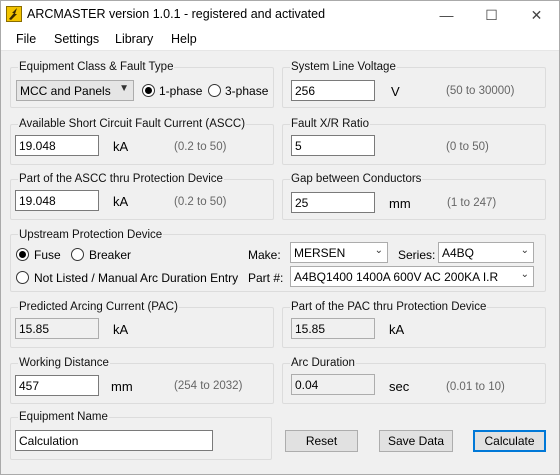 The height and width of the screenshot is (475, 560). What do you see at coordinates (47, 255) in the screenshot?
I see `fuse-label: Fuse` at bounding box center [47, 255].